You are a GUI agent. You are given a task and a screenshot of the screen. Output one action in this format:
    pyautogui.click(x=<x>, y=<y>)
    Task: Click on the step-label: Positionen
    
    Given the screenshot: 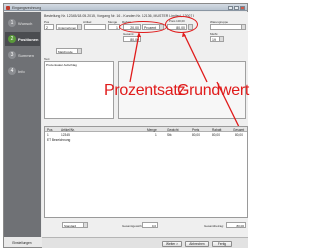 What is the action you would take?
    pyautogui.click(x=28, y=39)
    